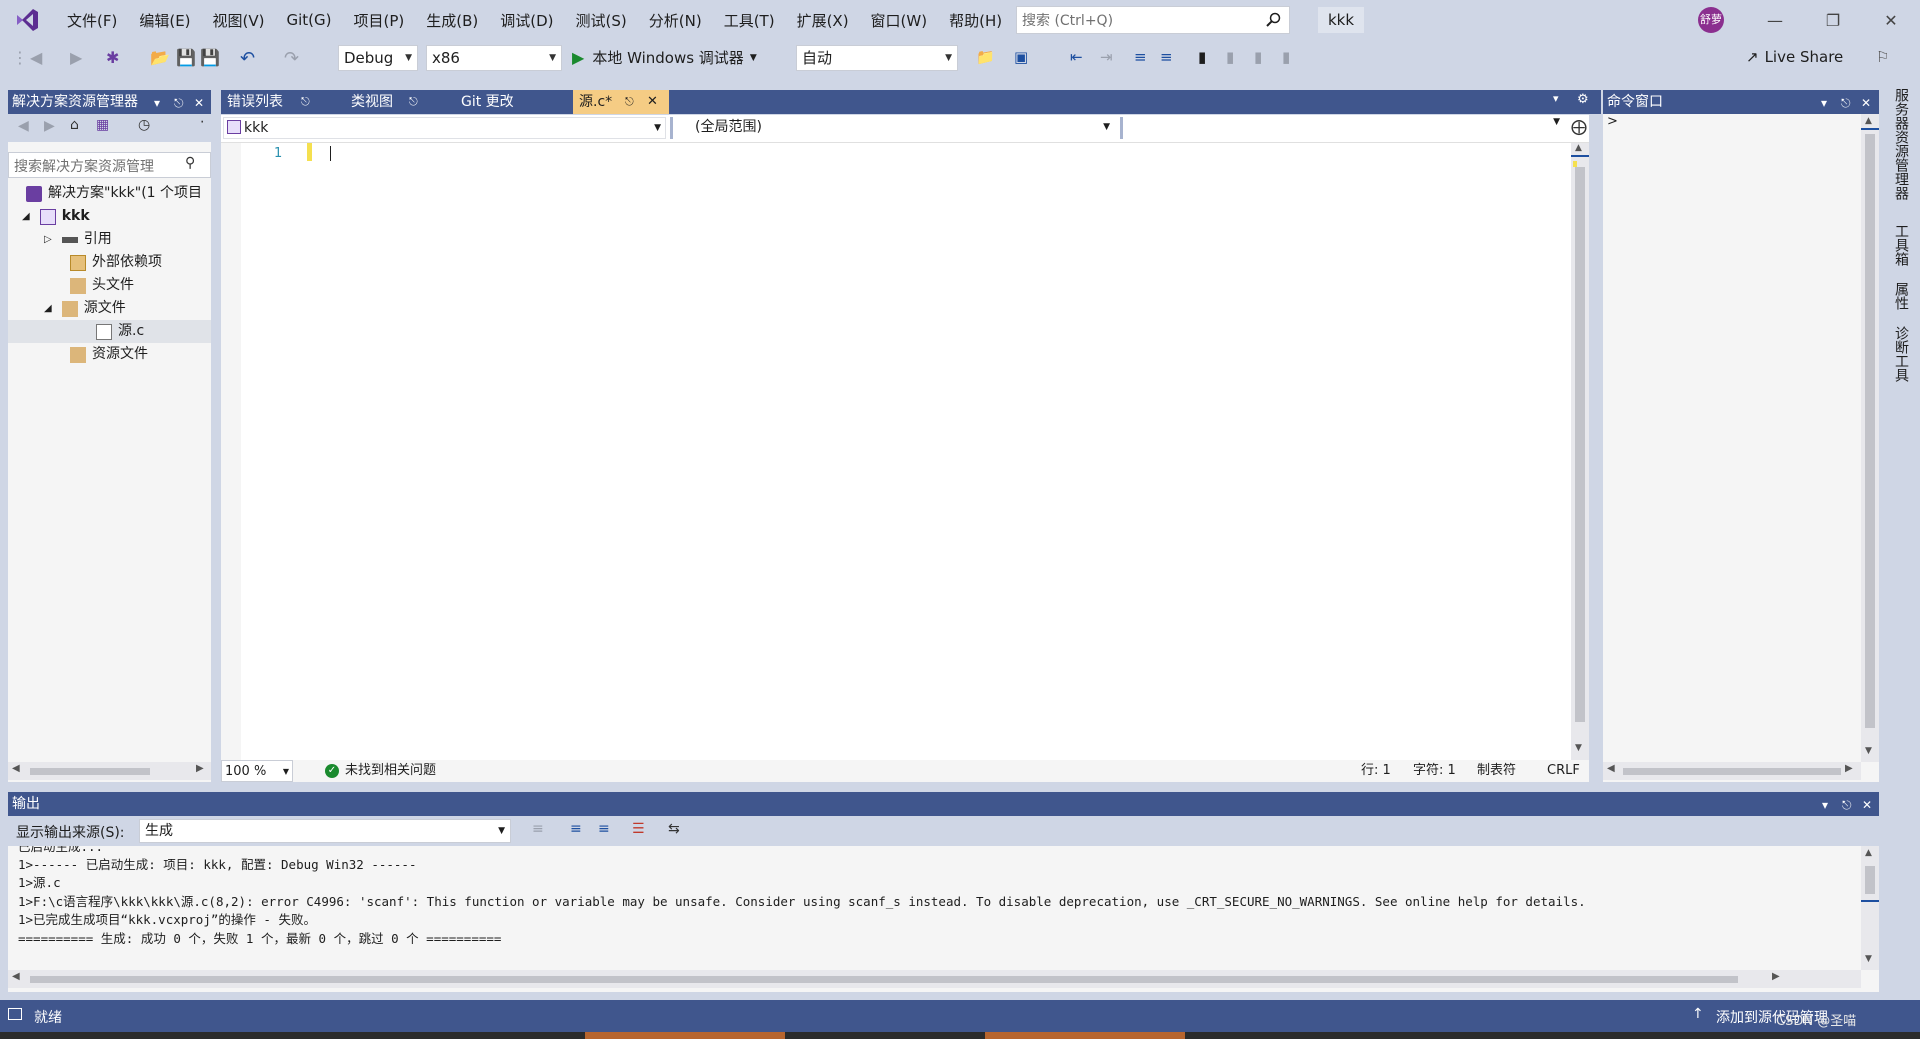 The height and width of the screenshot is (1039, 1920). Describe the element at coordinates (186, 58) in the screenshot. I see `save-icon: 💾` at that location.